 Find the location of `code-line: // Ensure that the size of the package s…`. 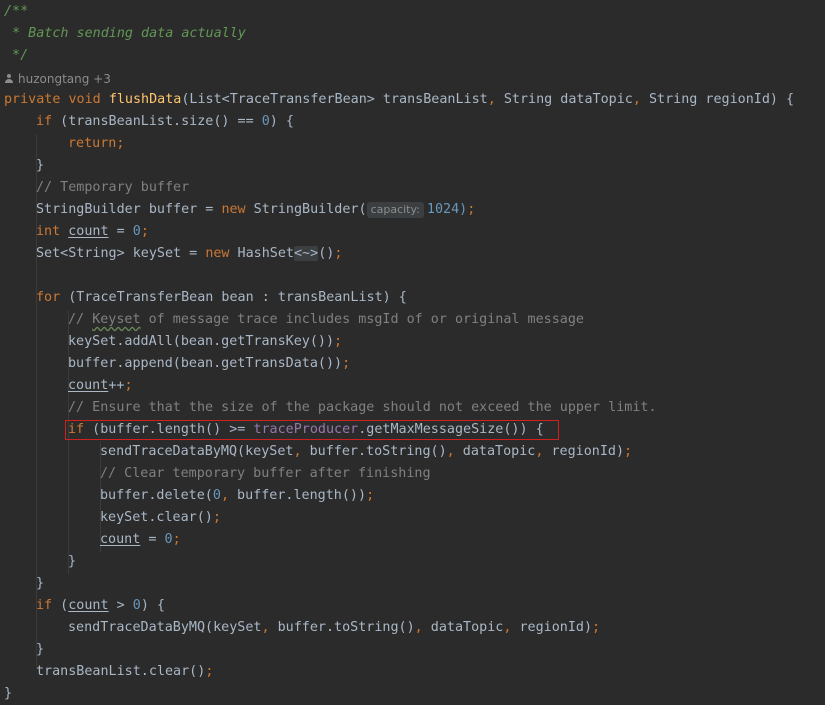

code-line: // Ensure that the size of the package s… is located at coordinates (362, 408).